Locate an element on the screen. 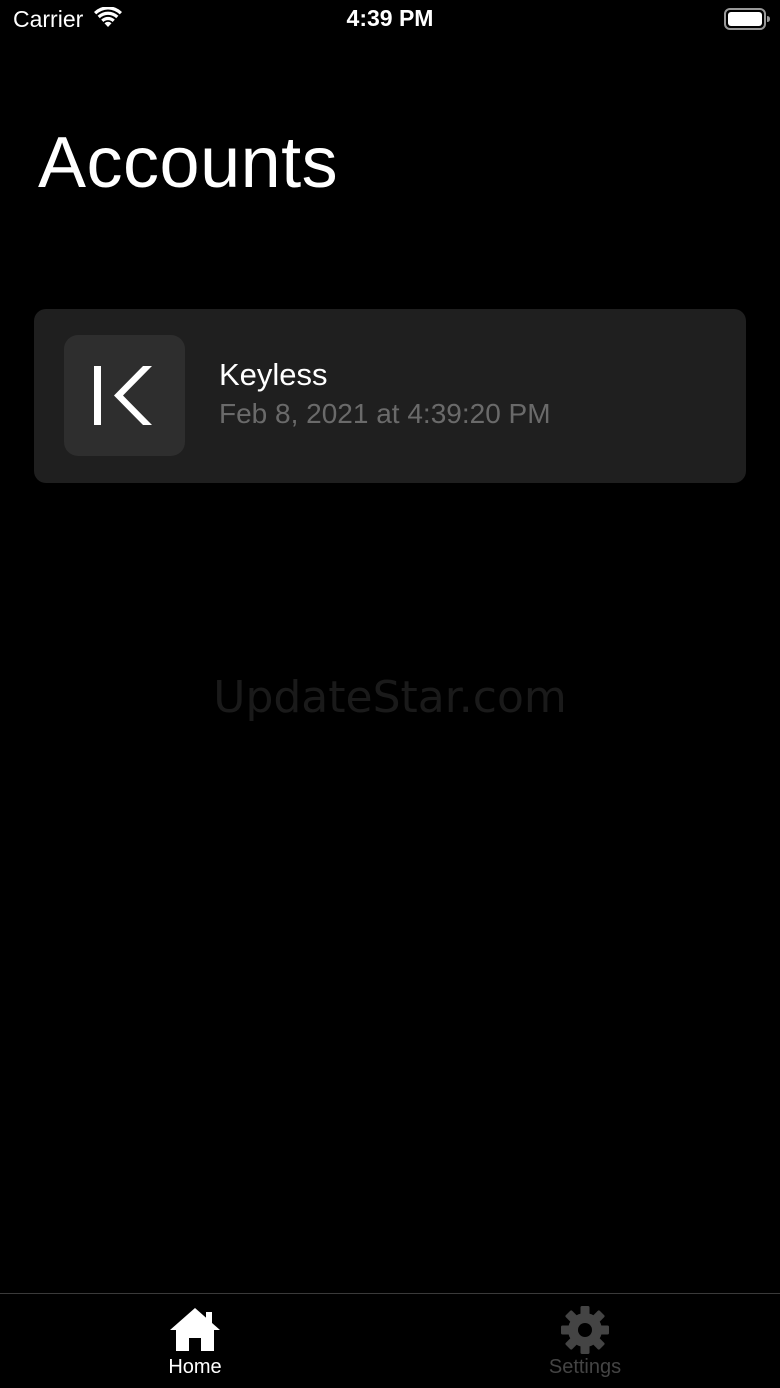  battery-icon is located at coordinates (747, 19).